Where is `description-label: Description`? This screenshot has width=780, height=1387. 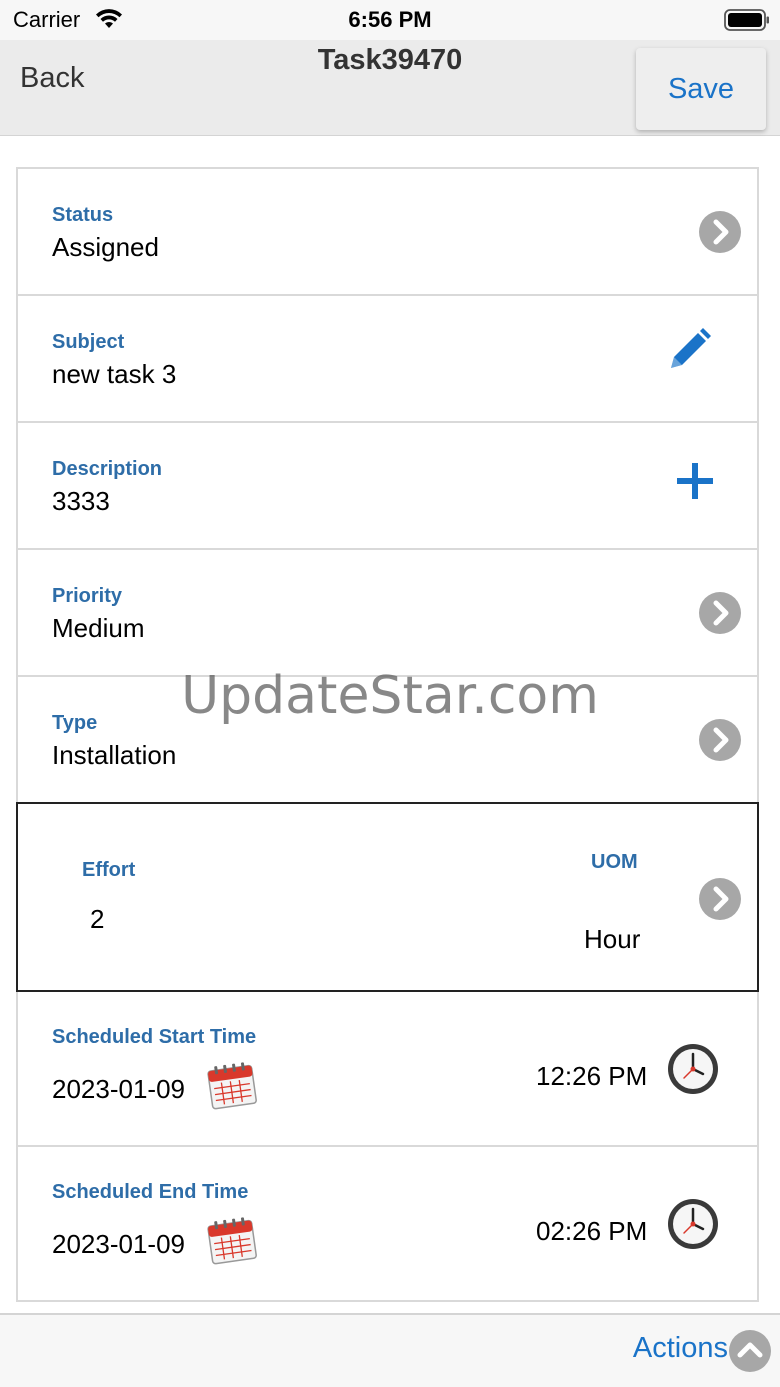 description-label: Description is located at coordinates (107, 469).